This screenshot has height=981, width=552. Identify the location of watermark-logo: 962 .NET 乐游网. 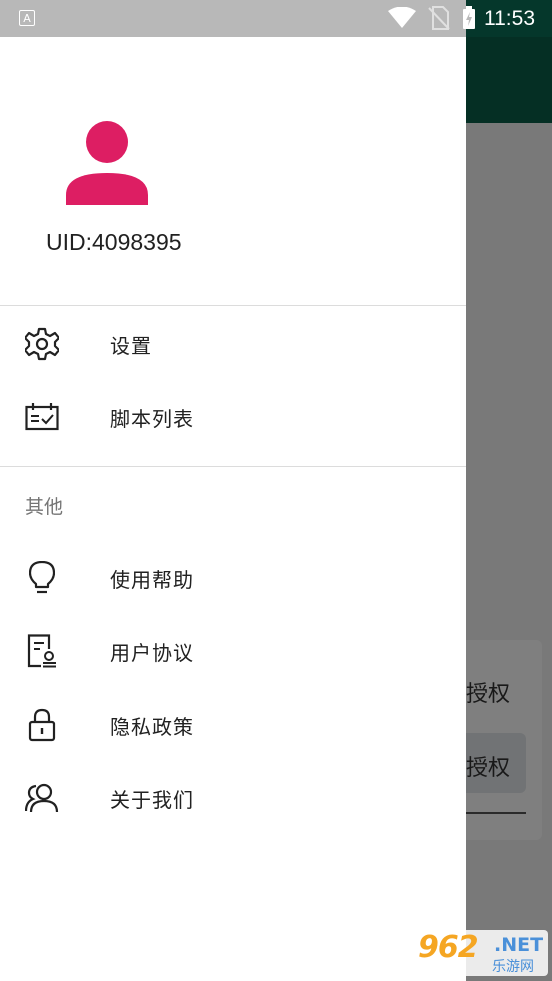
(480, 953).